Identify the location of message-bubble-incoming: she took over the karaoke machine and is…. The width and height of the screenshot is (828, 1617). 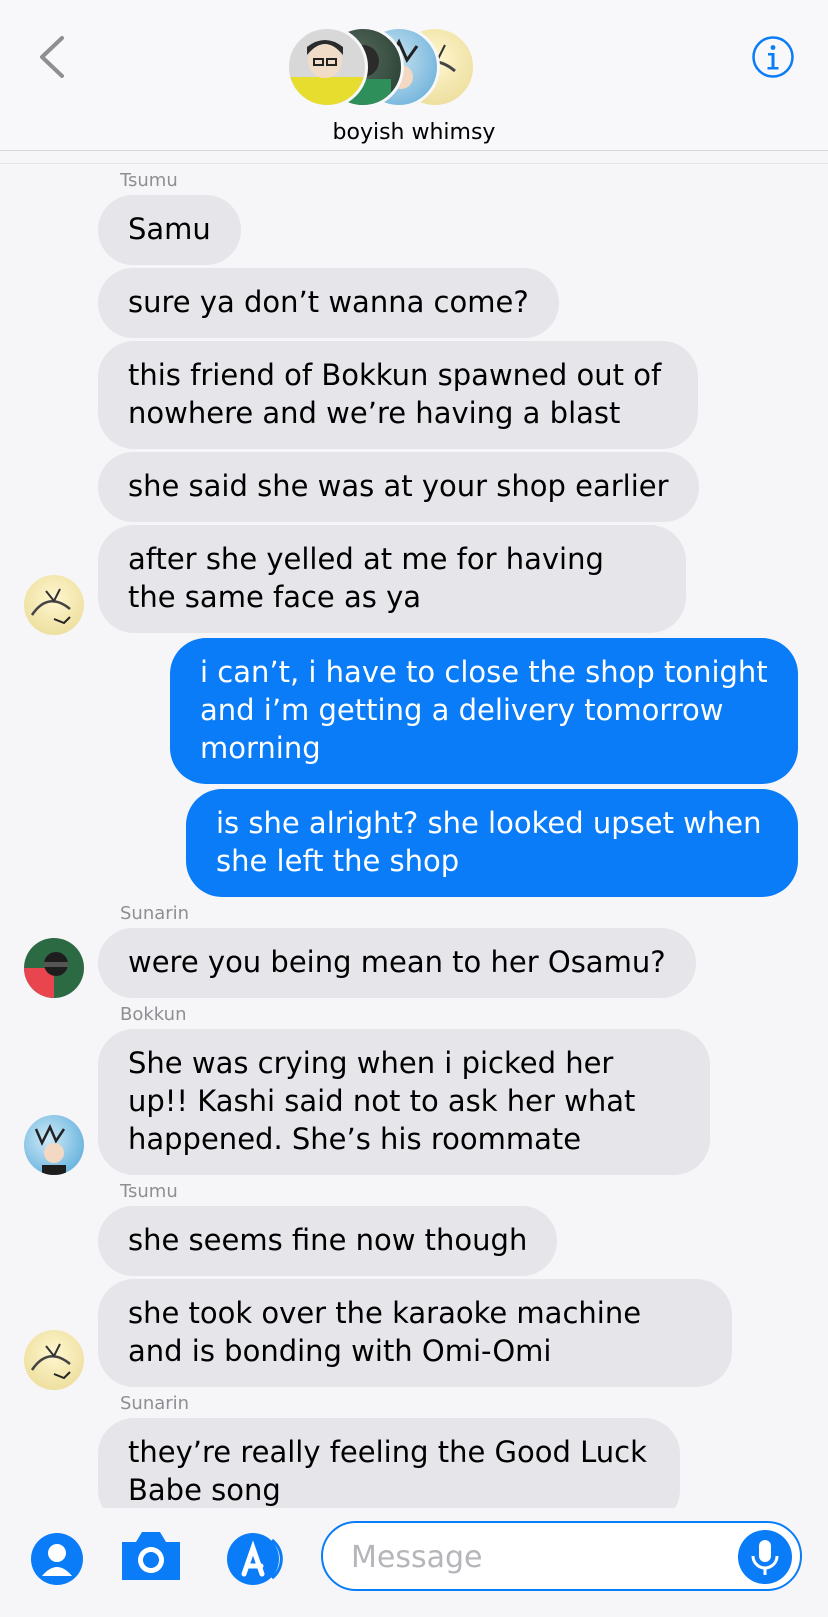
(415, 1333).